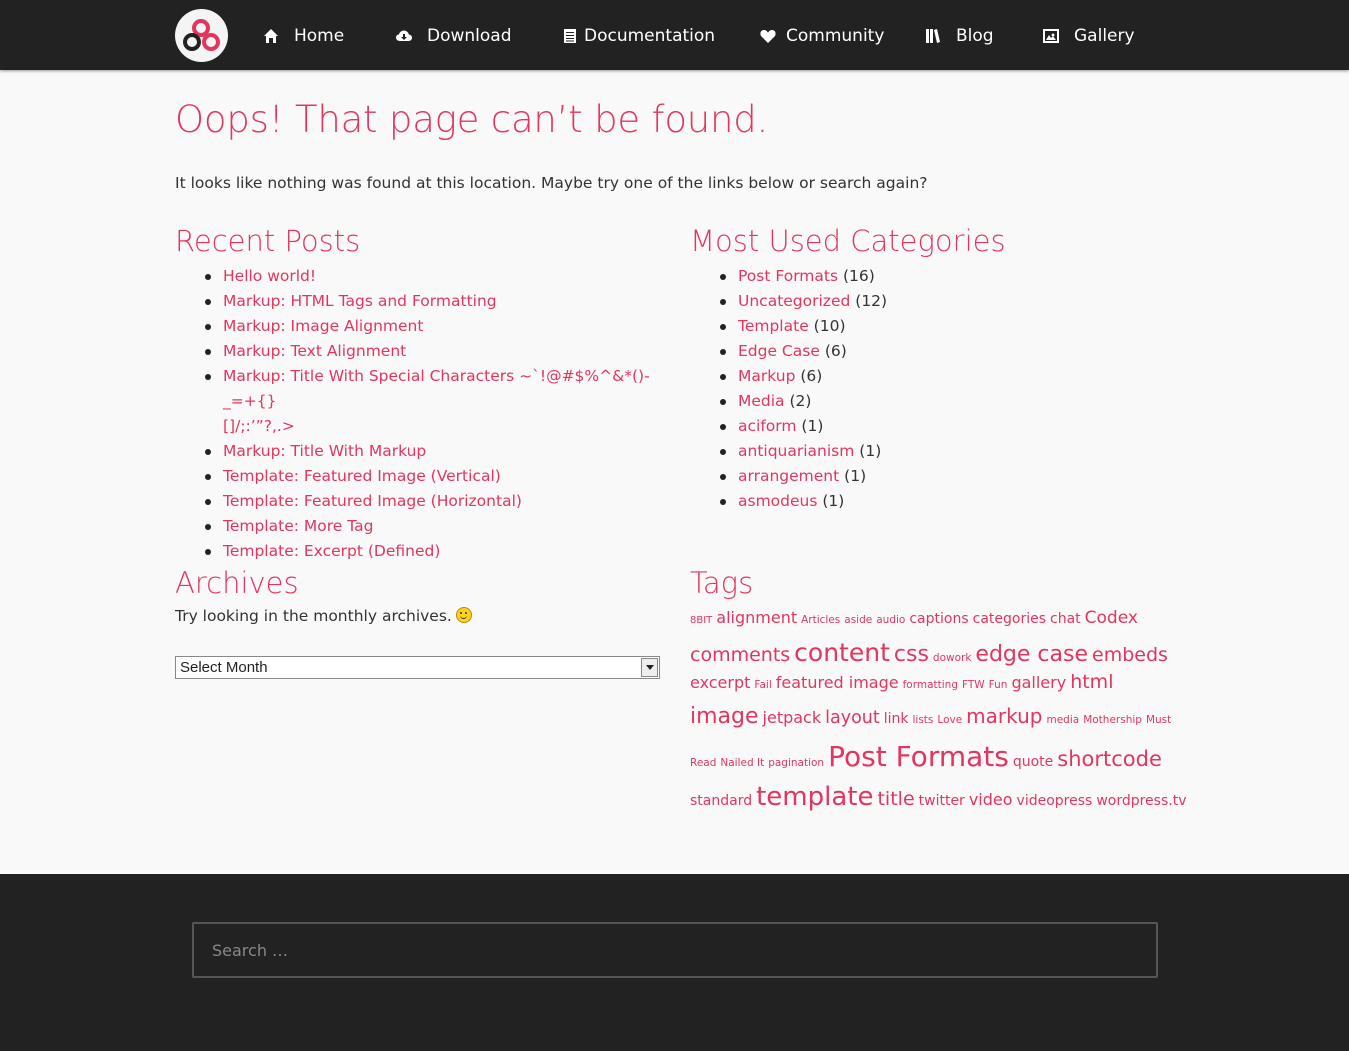  What do you see at coordinates (761, 401) in the screenshot?
I see `category-link: Media` at bounding box center [761, 401].